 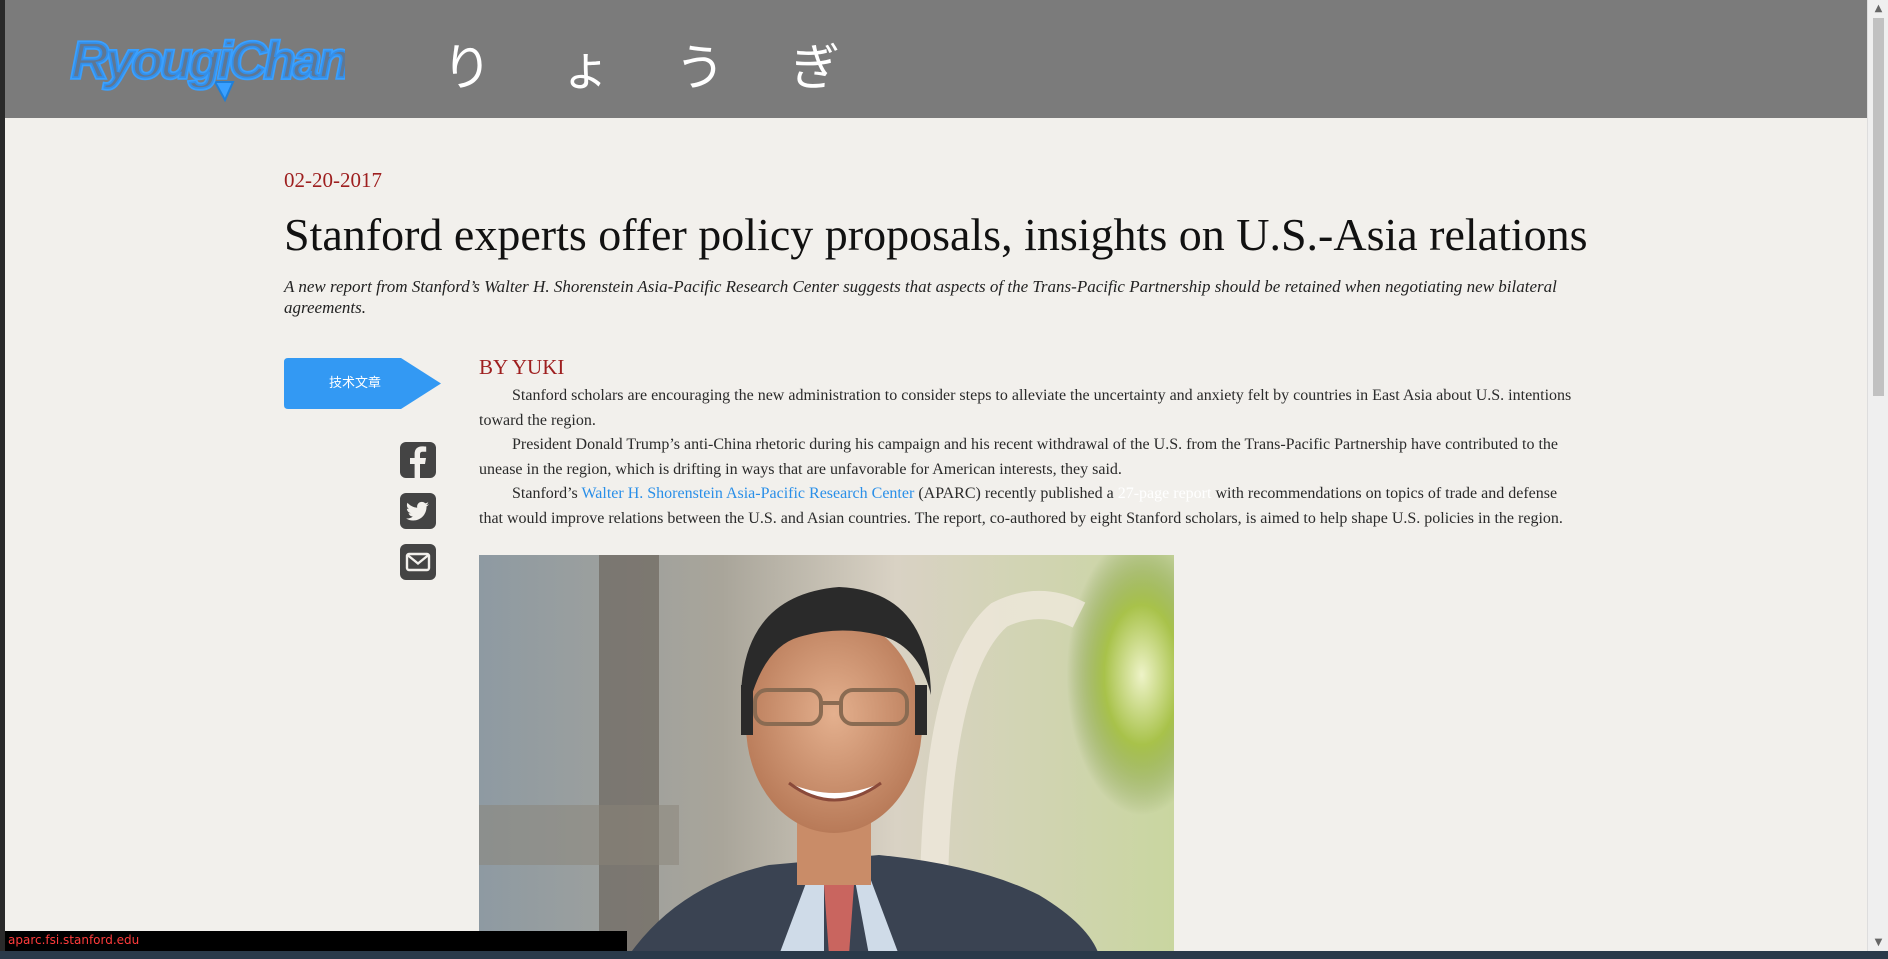 I want to click on paragraph-3-text-middle: (APARC) recently published a, so click(x=1016, y=493).